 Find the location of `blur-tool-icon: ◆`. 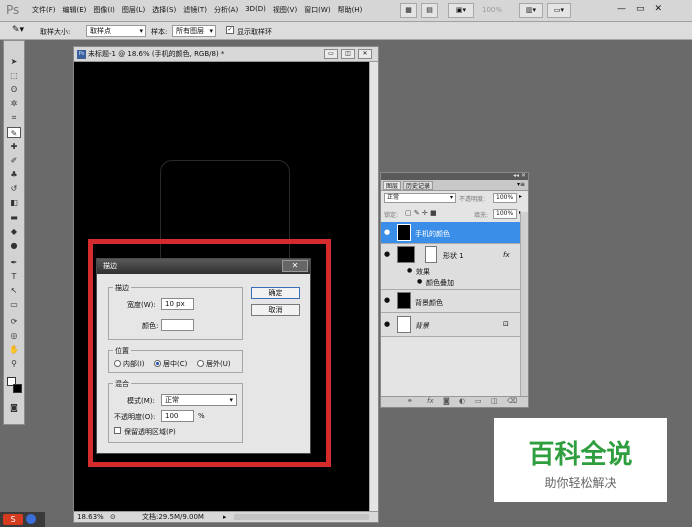

blur-tool-icon: ◆ is located at coordinates (14, 231).